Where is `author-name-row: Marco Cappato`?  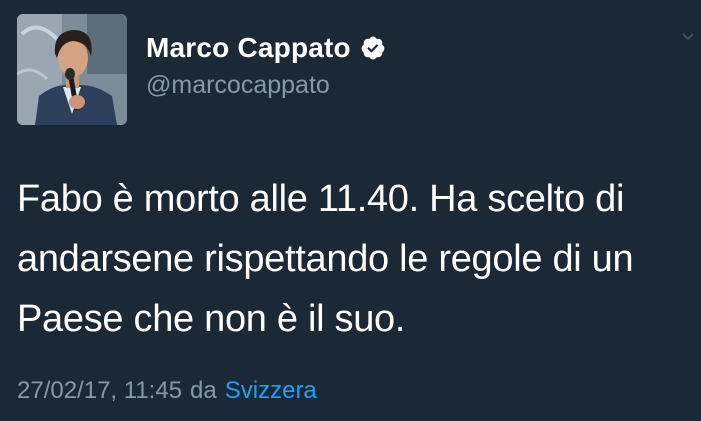 author-name-row: Marco Cappato is located at coordinates (266, 48).